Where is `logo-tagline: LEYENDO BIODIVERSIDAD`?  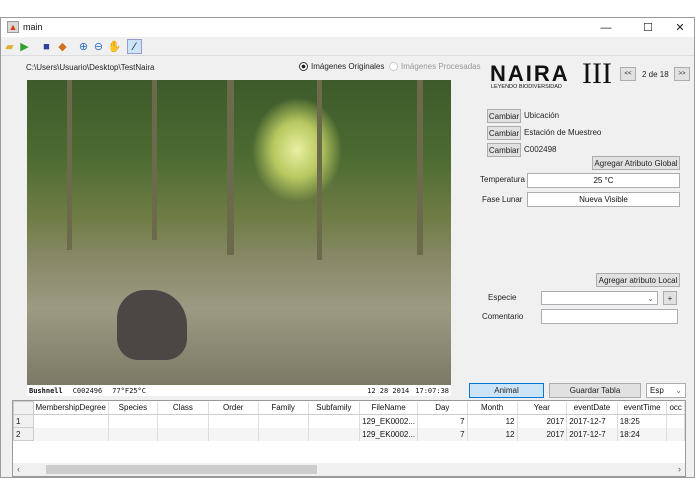
logo-tagline: LEYENDO BIODIVERSIDAD is located at coordinates (526, 87).